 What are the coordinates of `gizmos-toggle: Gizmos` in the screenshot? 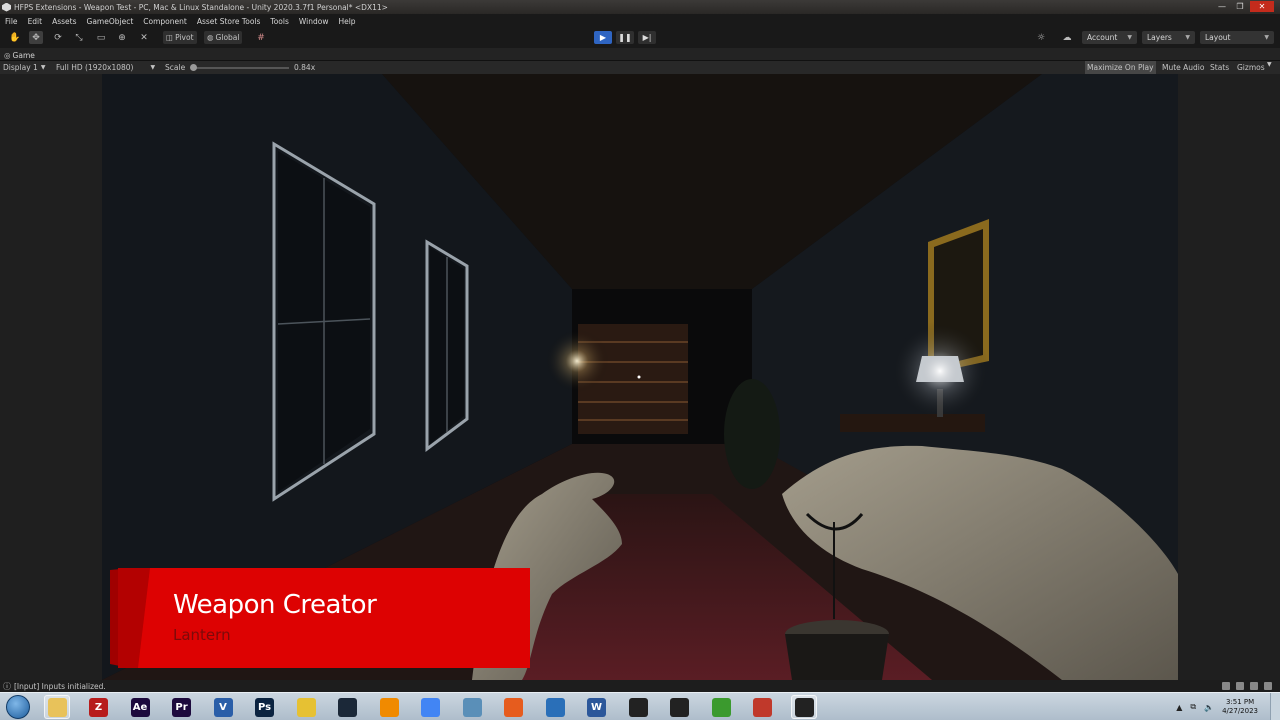 It's located at (1251, 67).